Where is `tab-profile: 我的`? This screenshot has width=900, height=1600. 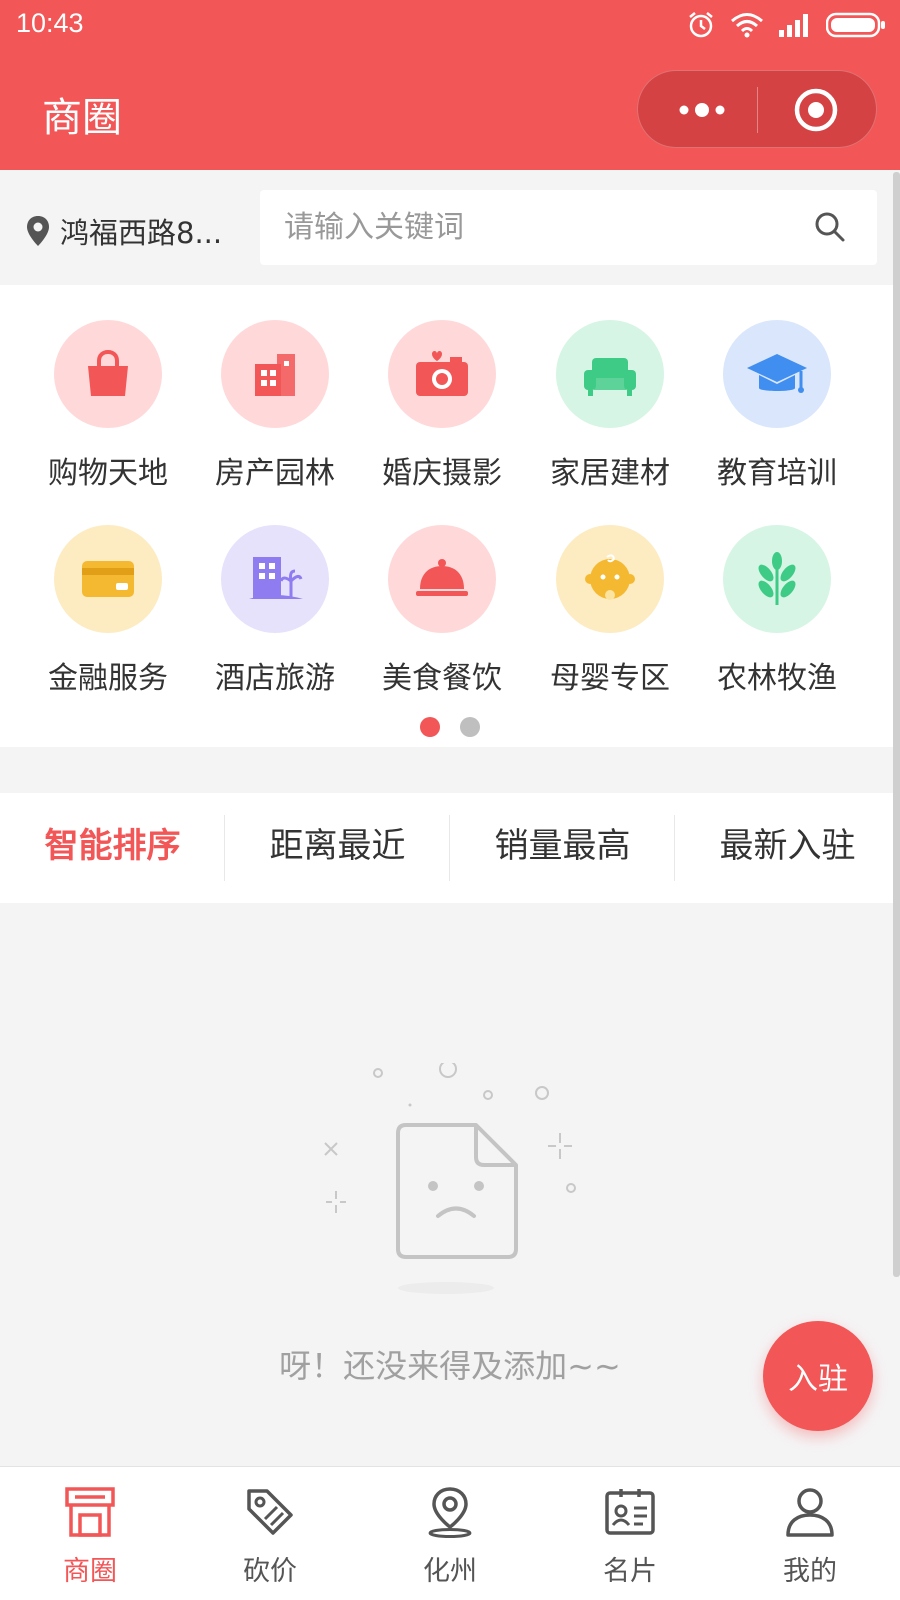 tab-profile: 我的 is located at coordinates (810, 1536).